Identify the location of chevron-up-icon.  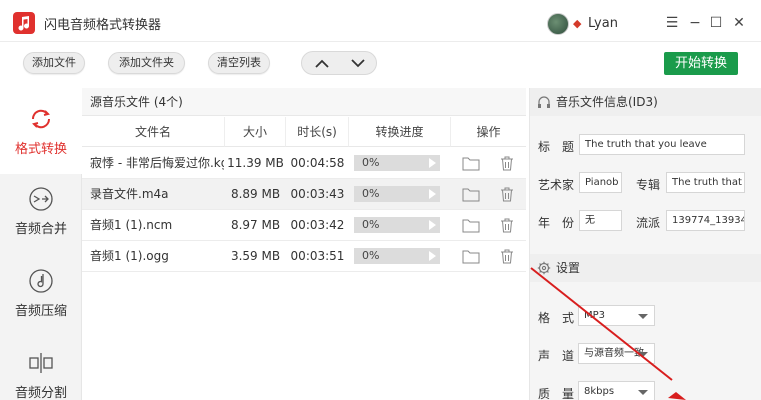
(321, 63).